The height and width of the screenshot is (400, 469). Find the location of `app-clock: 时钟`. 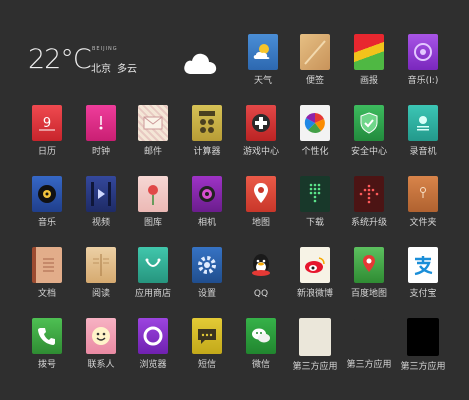

app-clock: 时钟 is located at coordinates (101, 141).